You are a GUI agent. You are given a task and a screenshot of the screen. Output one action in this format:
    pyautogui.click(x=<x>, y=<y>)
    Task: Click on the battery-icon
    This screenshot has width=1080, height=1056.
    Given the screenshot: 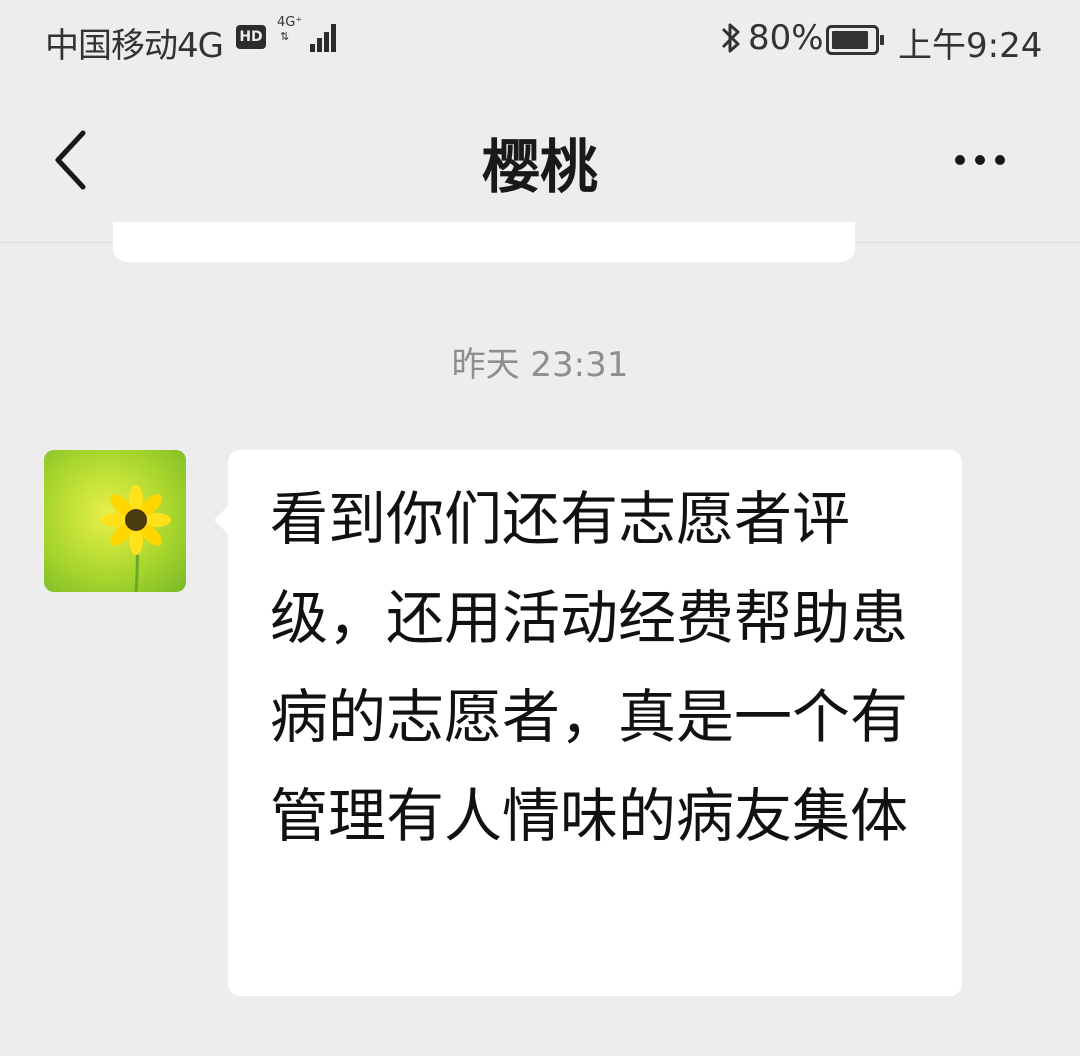 What is the action you would take?
    pyautogui.click(x=855, y=40)
    